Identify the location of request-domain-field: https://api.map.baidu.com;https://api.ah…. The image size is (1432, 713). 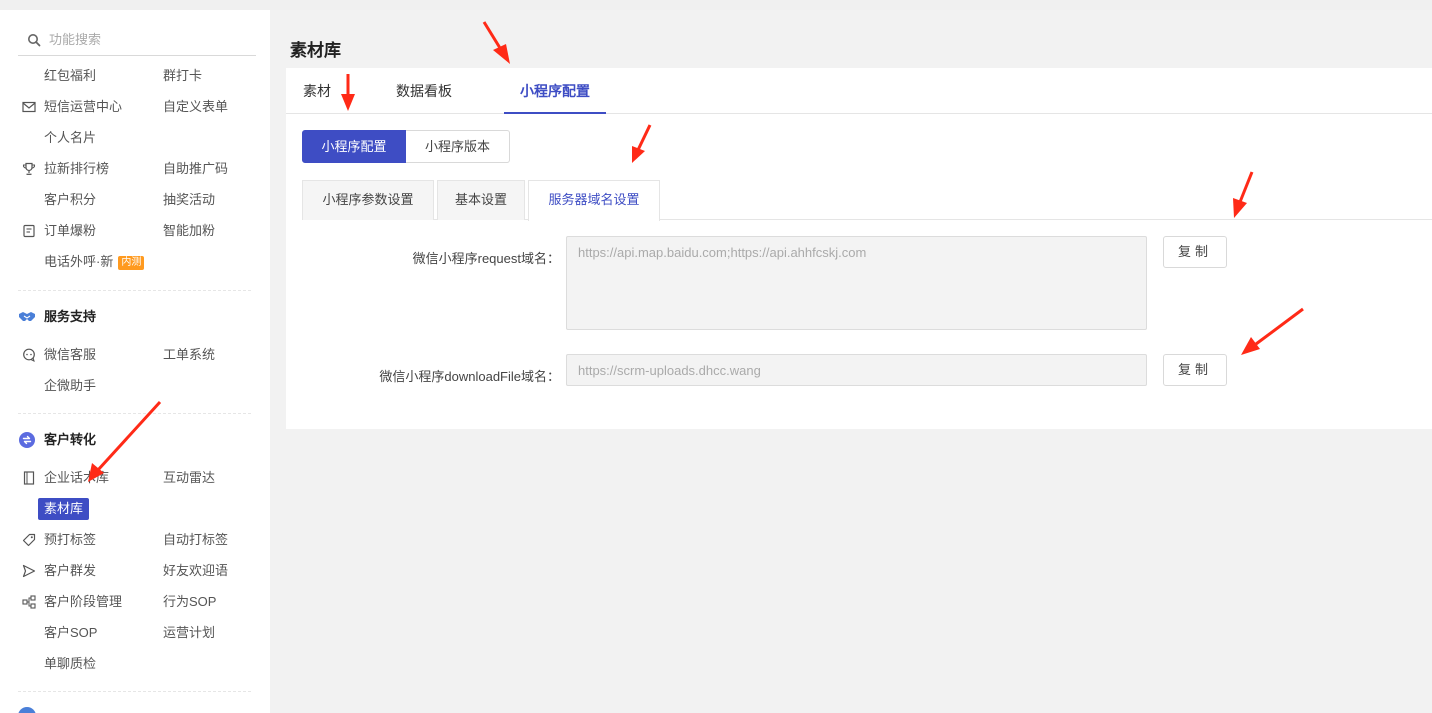
(856, 283).